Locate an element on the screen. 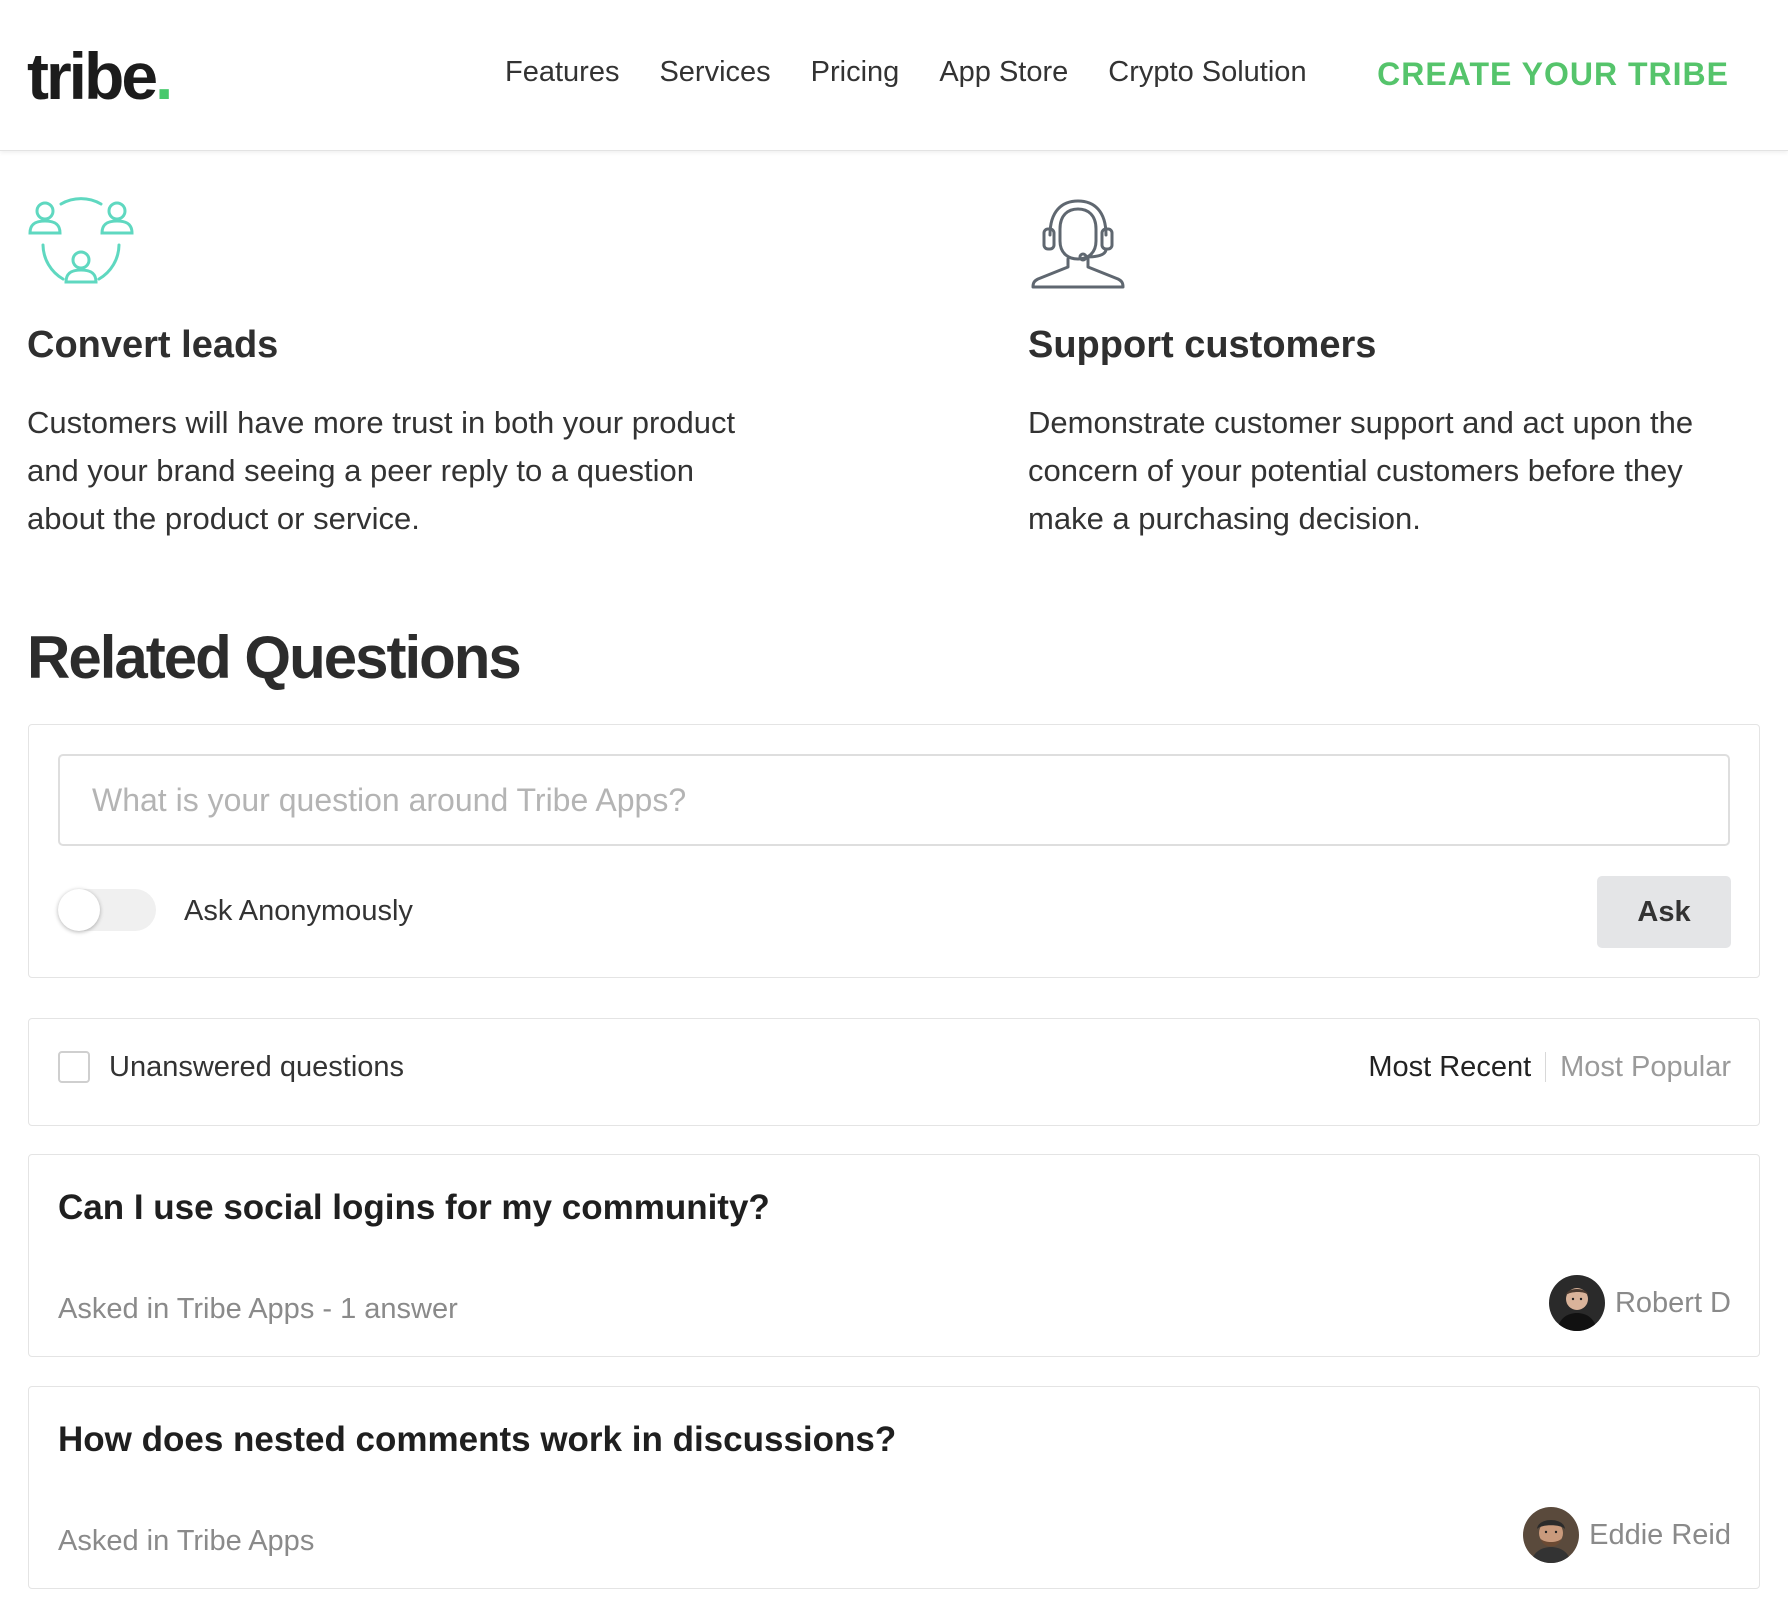  question-author: Eddie Reid is located at coordinates (1627, 1535).